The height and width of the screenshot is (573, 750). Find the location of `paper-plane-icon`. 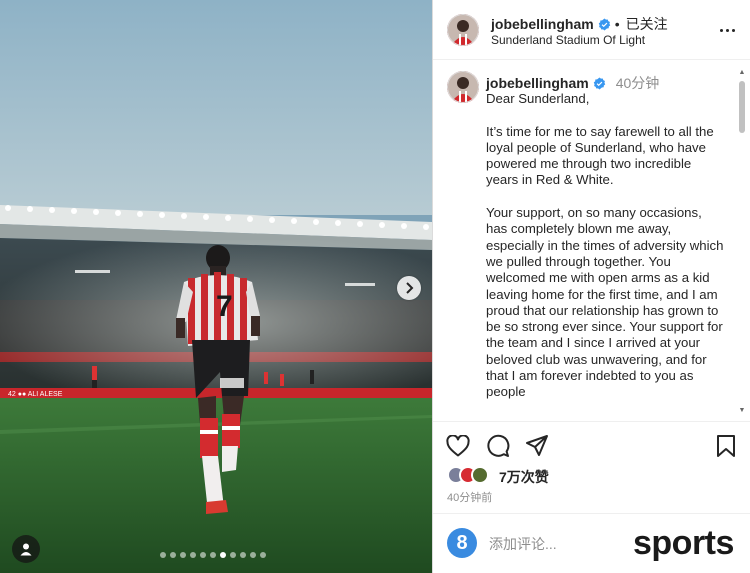

paper-plane-icon is located at coordinates (537, 445).